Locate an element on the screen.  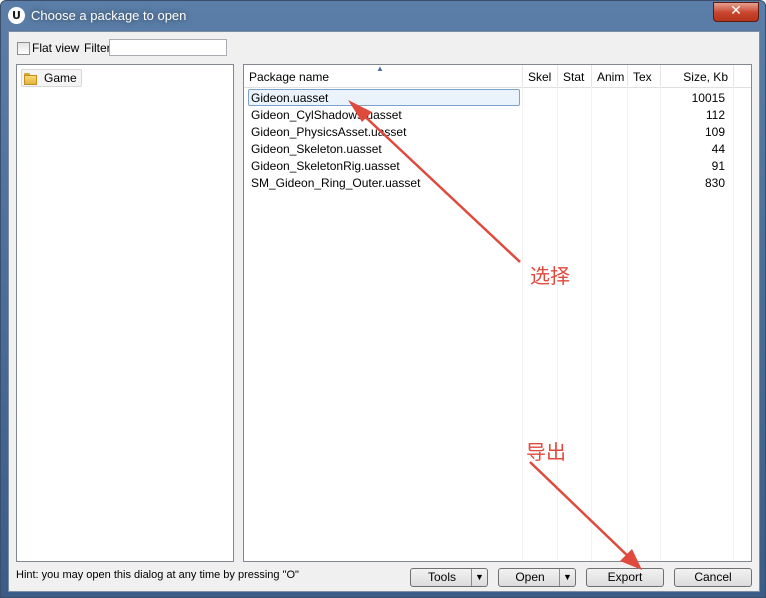
package-size: 91 is located at coordinates (718, 166).